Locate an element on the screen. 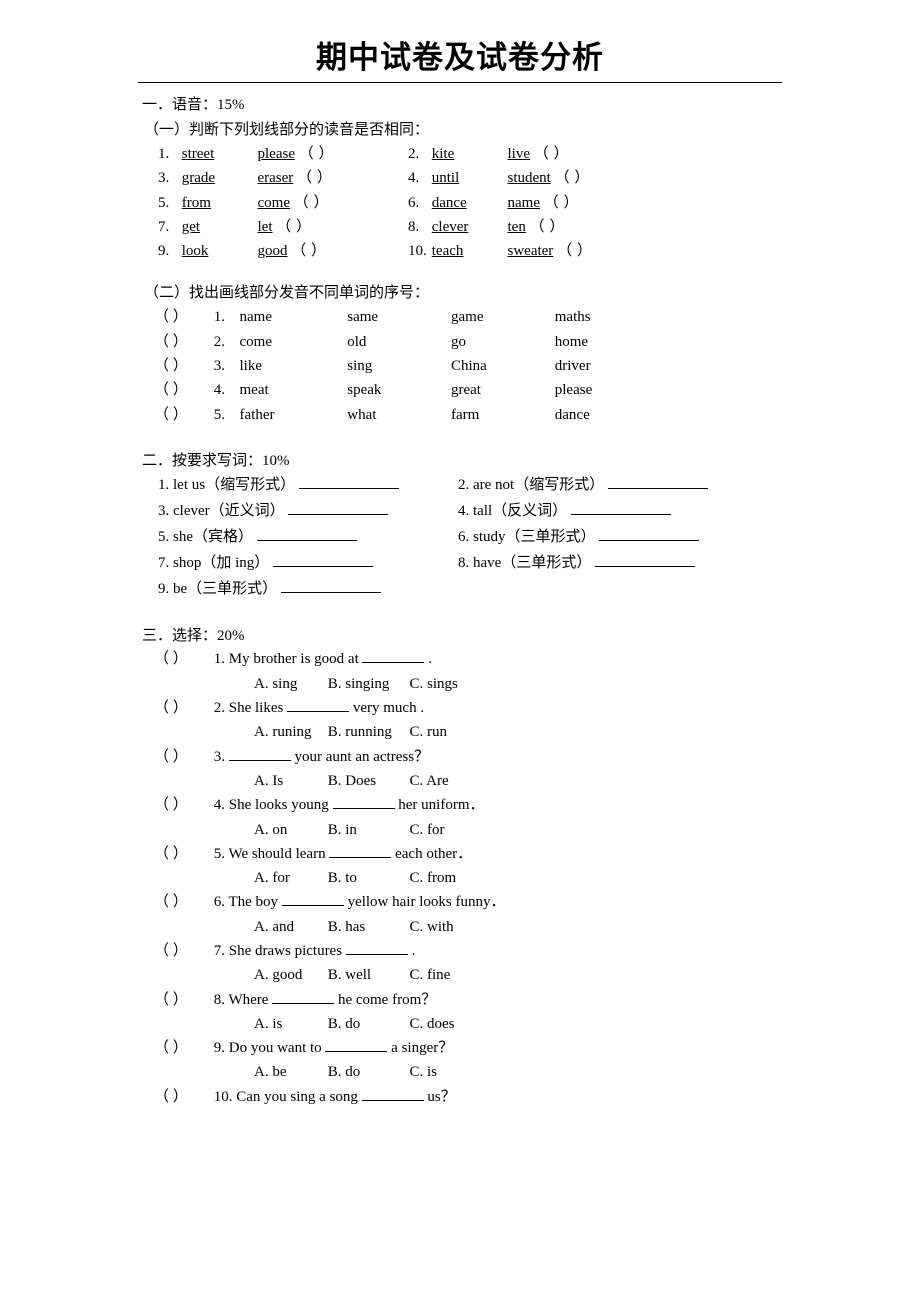 The image size is (920, 1302). option-b: B. well is located at coordinates (367, 975).